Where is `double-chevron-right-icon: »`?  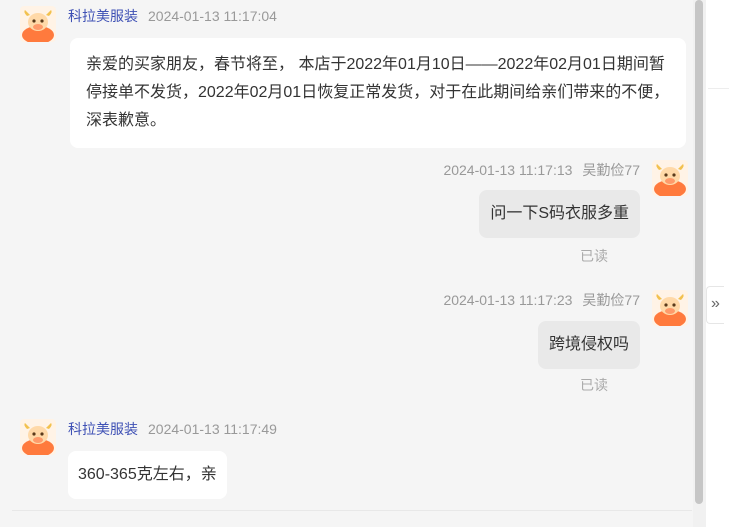
double-chevron-right-icon: » is located at coordinates (715, 303).